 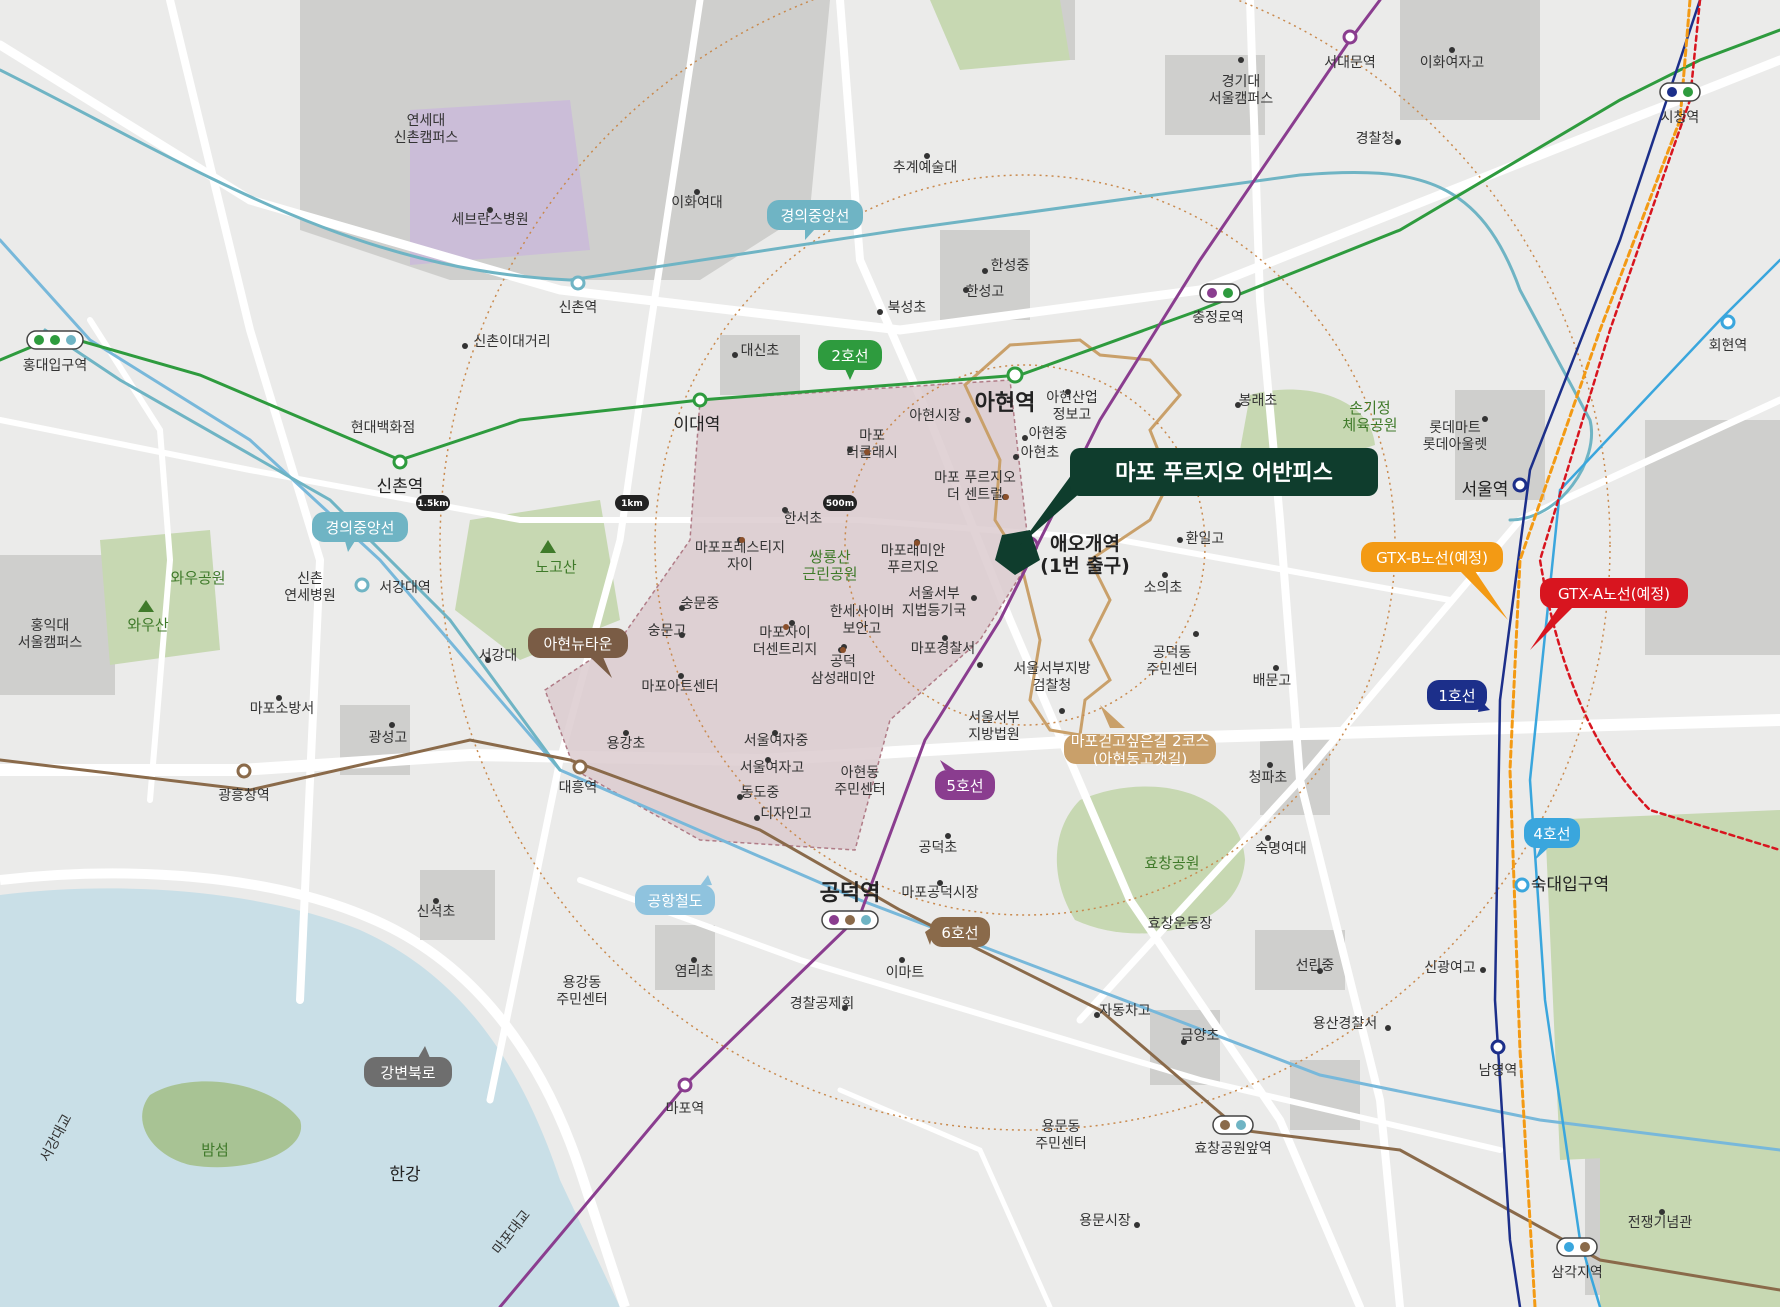 I want to click on station-name: 홍대입구역, so click(x=55, y=366).